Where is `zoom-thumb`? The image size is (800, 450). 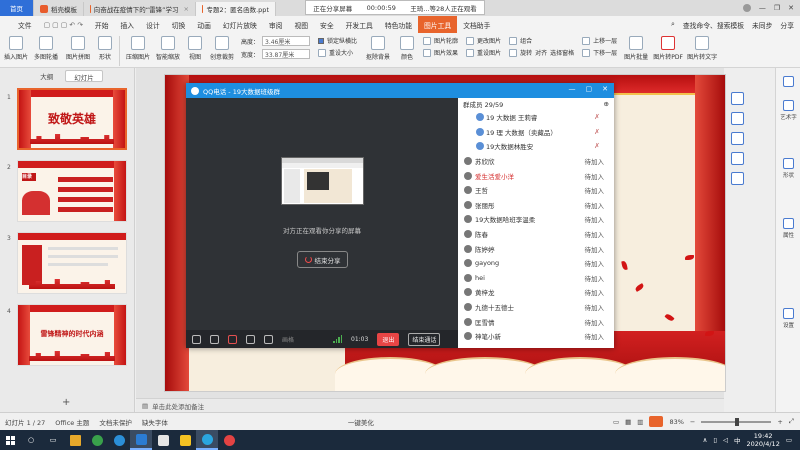
zoom-thumb is located at coordinates (737, 421).